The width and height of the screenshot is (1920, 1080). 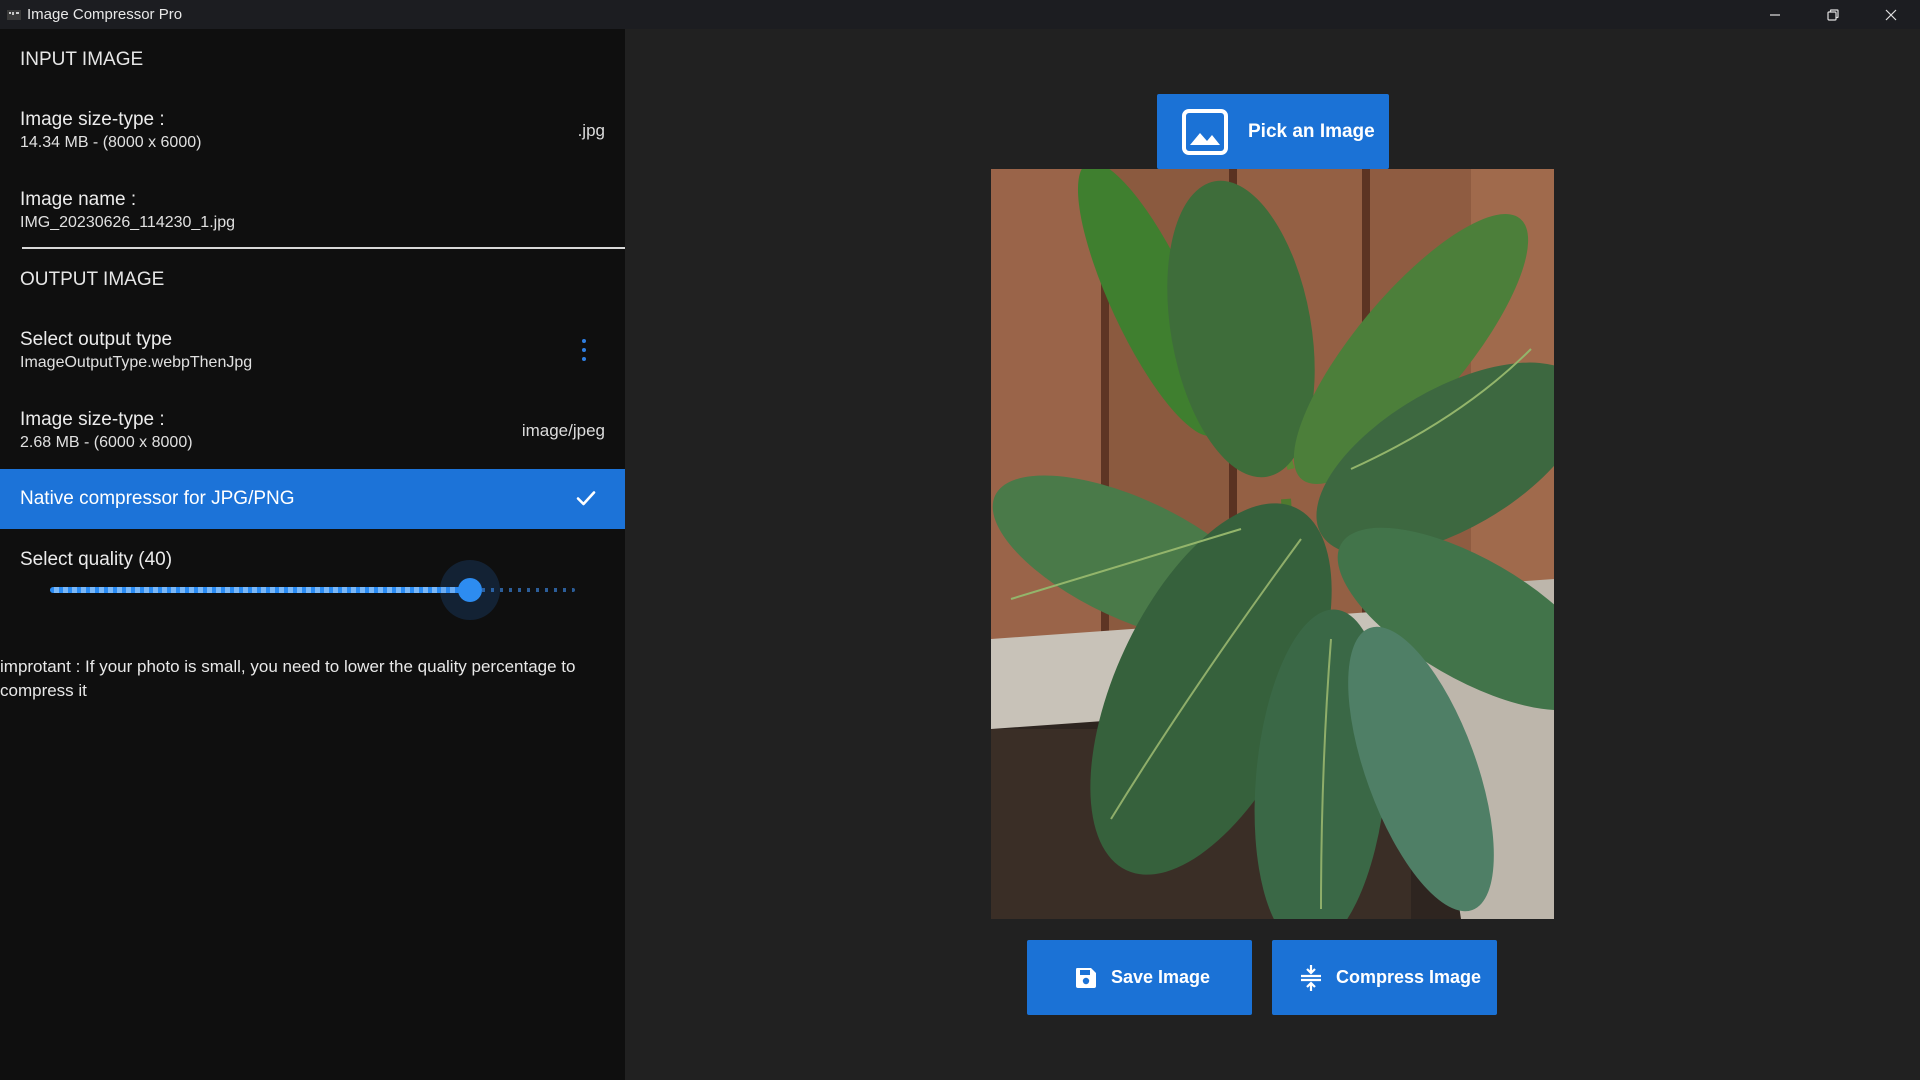 What do you see at coordinates (106, 442) in the screenshot?
I see `output-size-type-value: 2.68 MB - (6000 x 8000)` at bounding box center [106, 442].